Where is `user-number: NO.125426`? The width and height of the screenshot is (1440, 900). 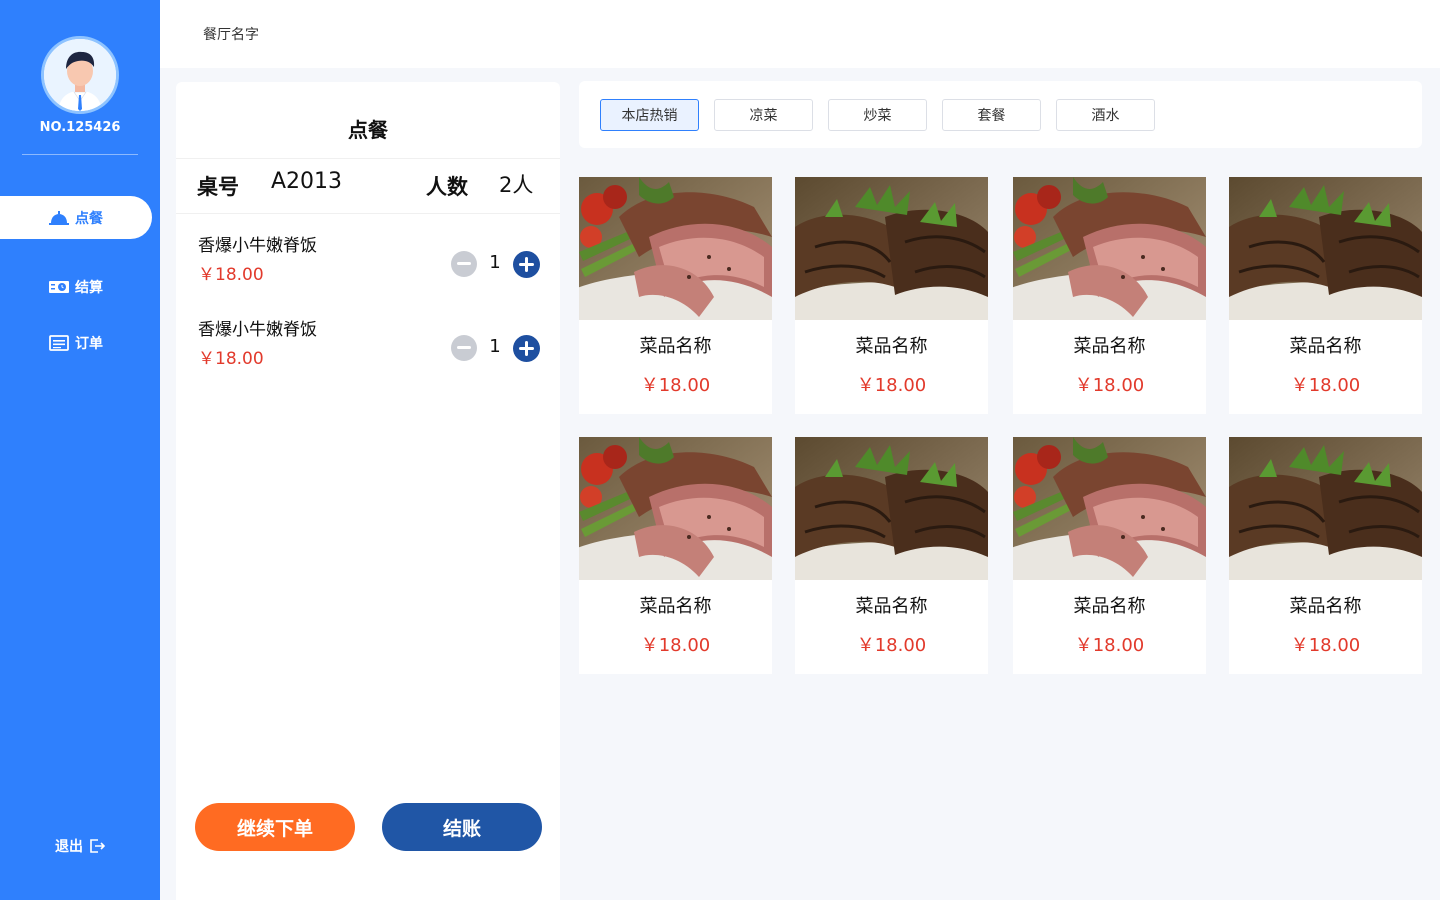 user-number: NO.125426 is located at coordinates (80, 127).